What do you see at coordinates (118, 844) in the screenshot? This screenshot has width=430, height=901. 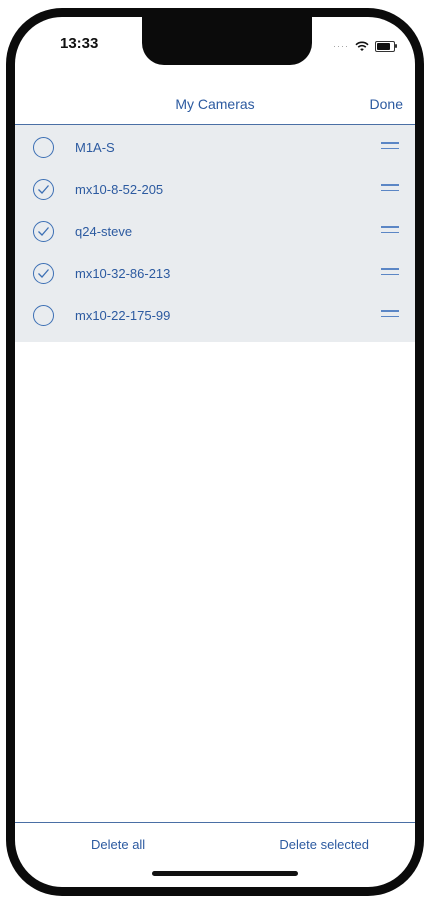 I see `delete-all-button: Delete all` at bounding box center [118, 844].